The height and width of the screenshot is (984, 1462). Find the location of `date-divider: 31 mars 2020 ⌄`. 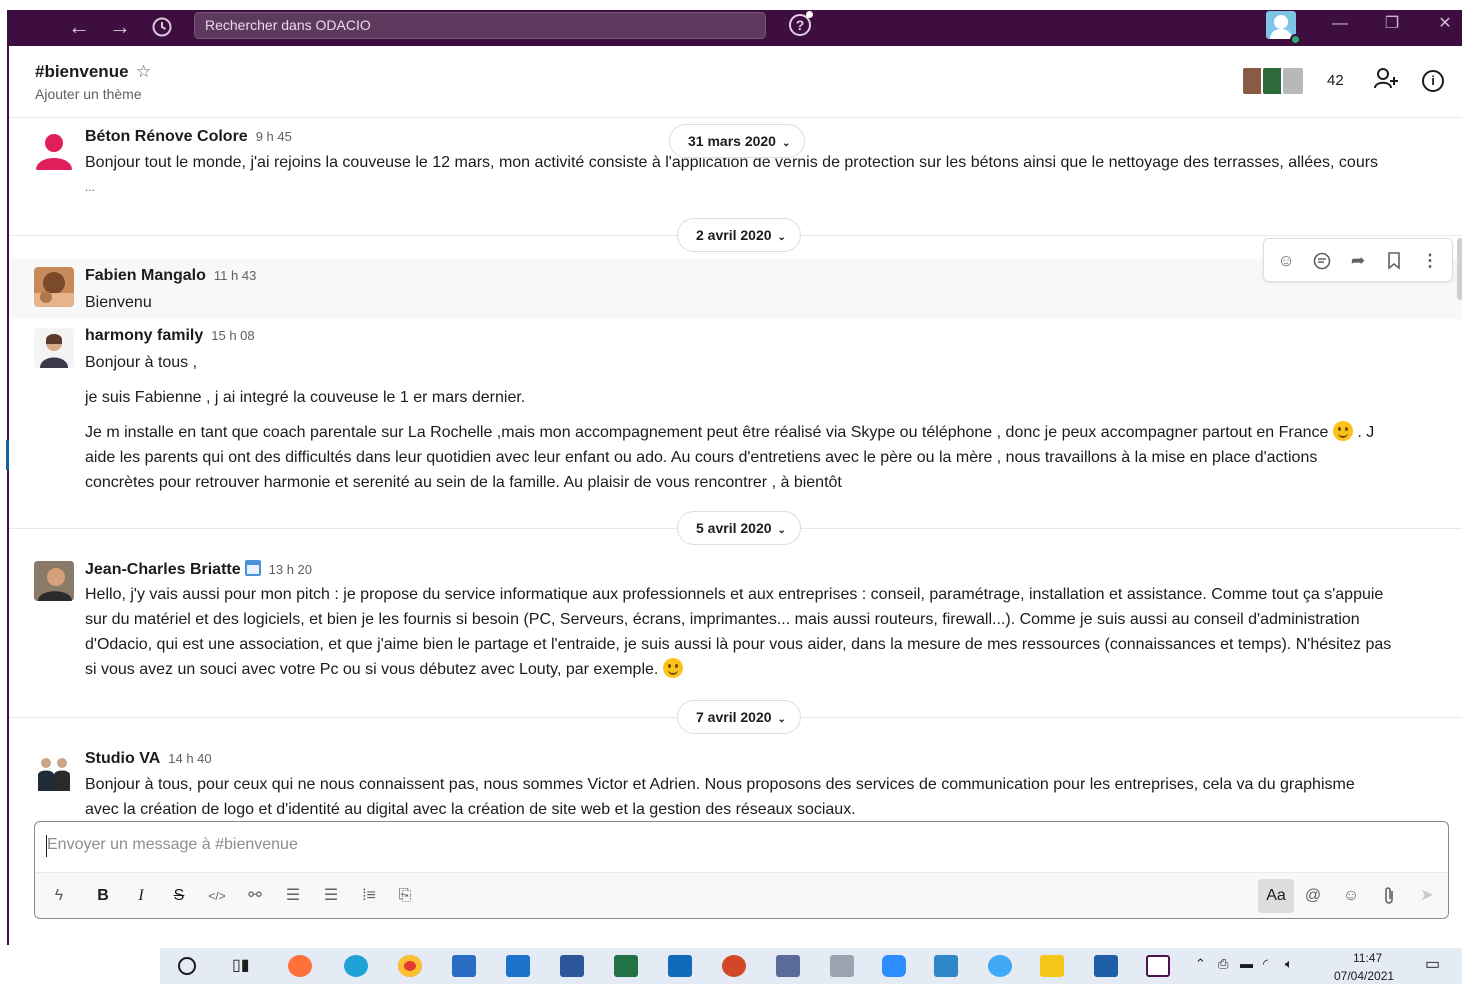

date-divider: 31 mars 2020 ⌄ is located at coordinates (737, 141).